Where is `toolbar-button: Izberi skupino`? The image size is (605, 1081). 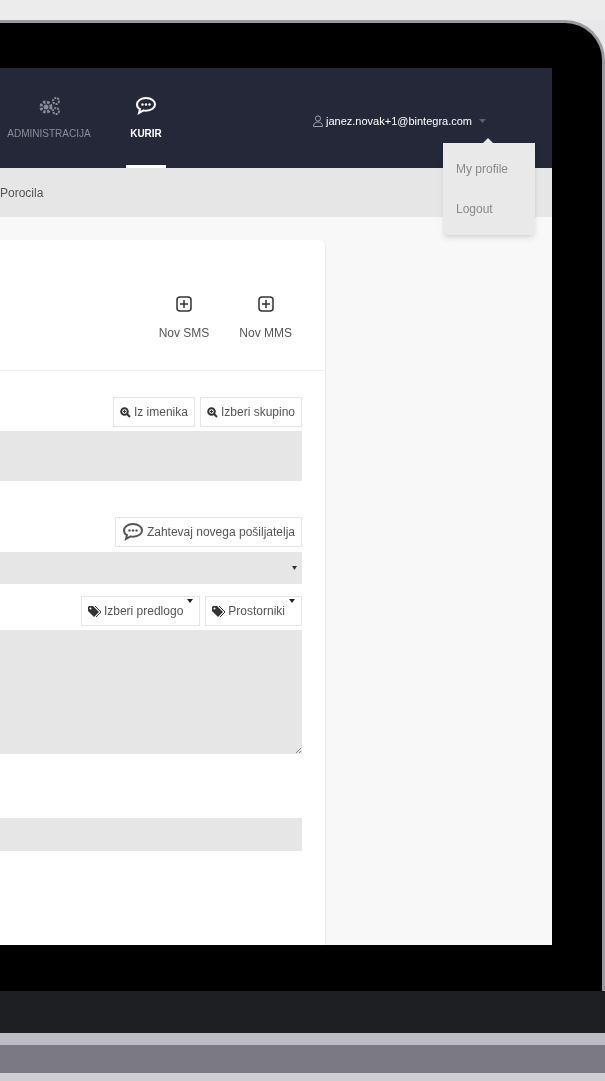 toolbar-button: Izberi skupino is located at coordinates (250, 412).